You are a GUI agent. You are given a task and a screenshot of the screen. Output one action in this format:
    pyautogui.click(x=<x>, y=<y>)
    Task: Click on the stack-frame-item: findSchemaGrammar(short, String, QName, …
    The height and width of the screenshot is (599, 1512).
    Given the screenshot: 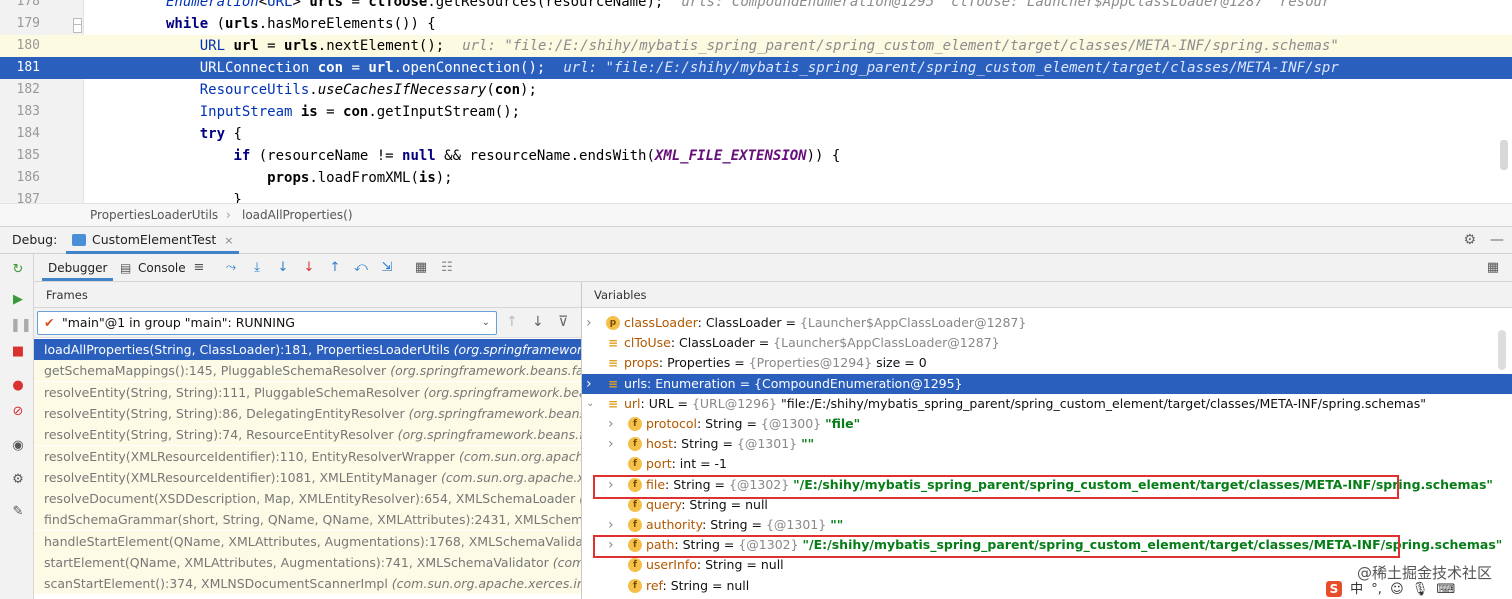 What is the action you would take?
    pyautogui.click(x=307, y=520)
    